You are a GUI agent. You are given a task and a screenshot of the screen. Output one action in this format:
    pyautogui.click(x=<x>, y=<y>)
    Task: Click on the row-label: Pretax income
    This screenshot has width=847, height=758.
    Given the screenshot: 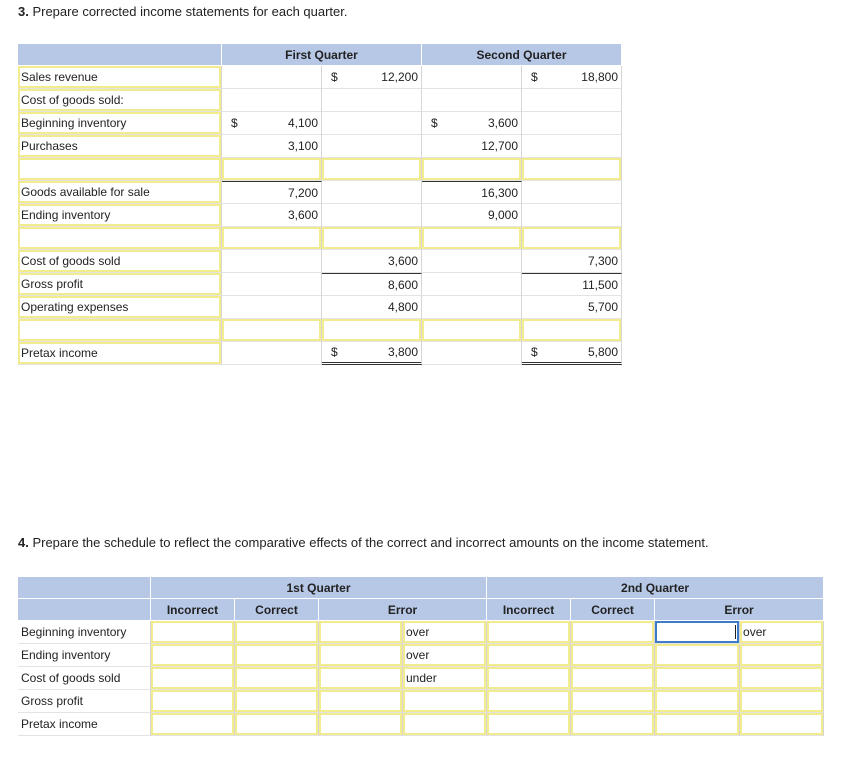 What is the action you would take?
    pyautogui.click(x=120, y=353)
    